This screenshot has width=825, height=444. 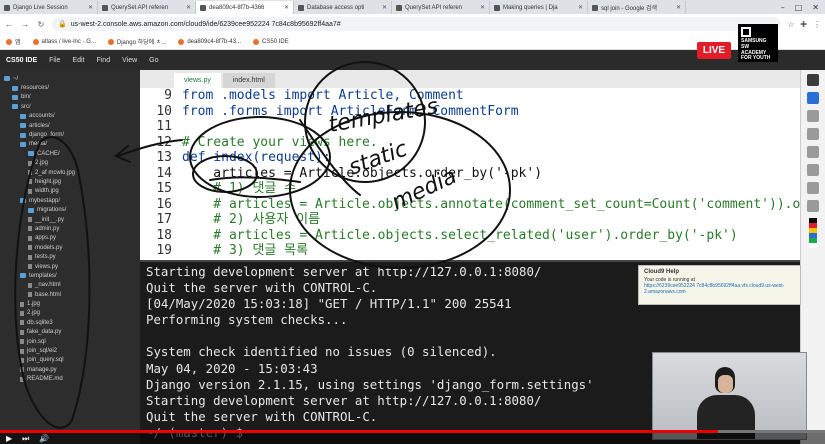 What do you see at coordinates (815, 7) in the screenshot?
I see `close-window-icon: ✕` at bounding box center [815, 7].